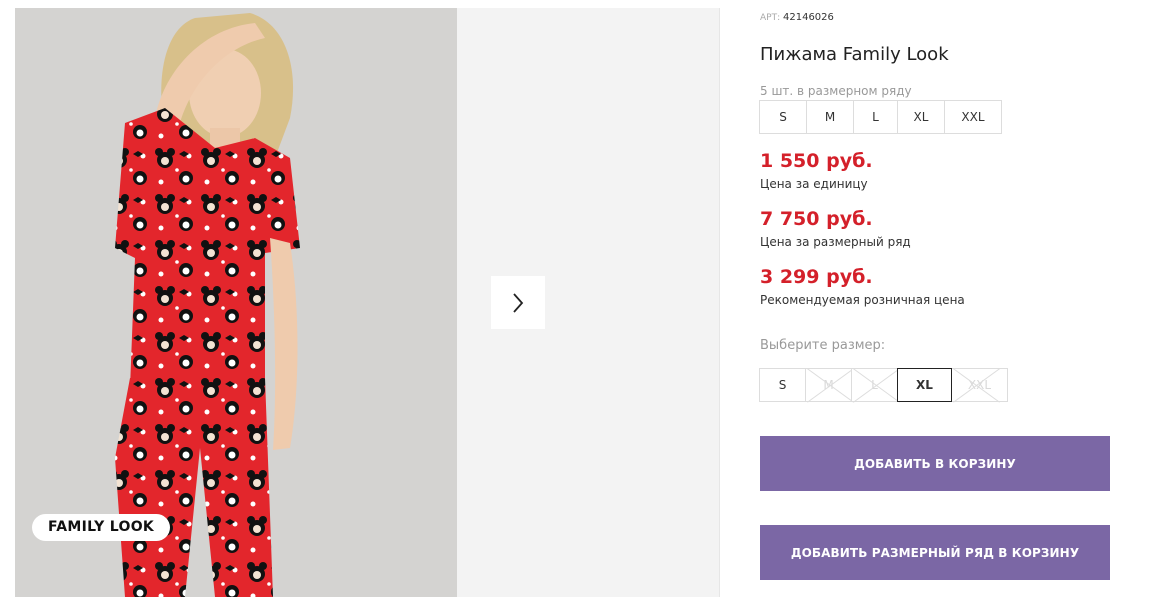 The height and width of the screenshot is (597, 1157). I want to click on size-row-list: S M L XL XXL, so click(880, 117).